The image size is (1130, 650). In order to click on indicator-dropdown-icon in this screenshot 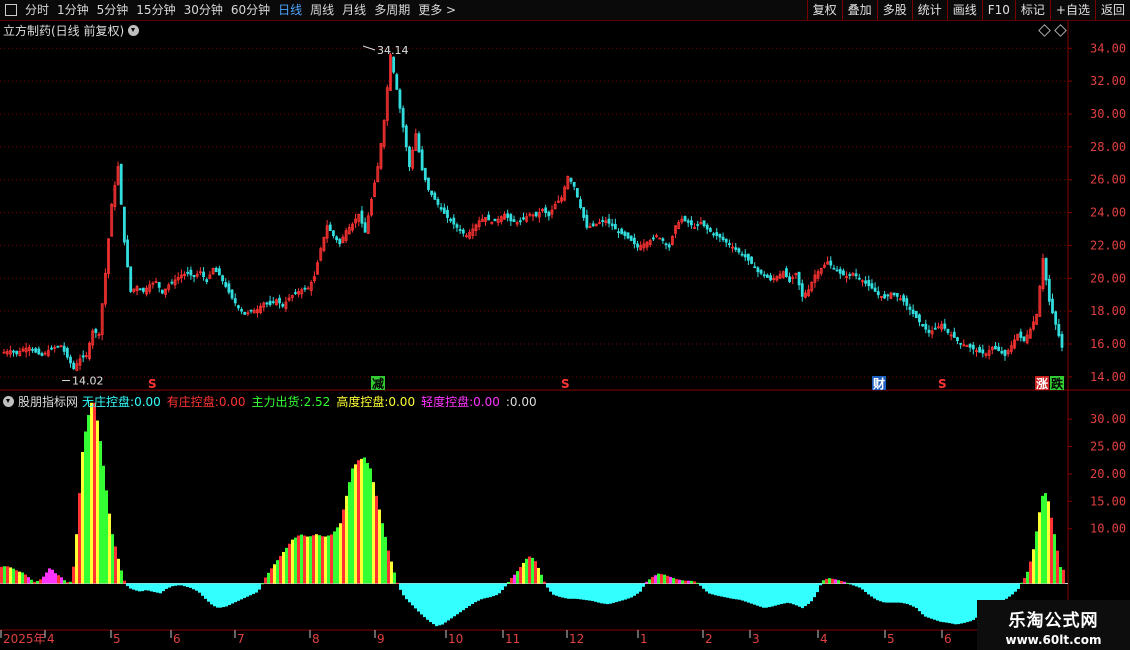, I will do `click(8, 401)`.